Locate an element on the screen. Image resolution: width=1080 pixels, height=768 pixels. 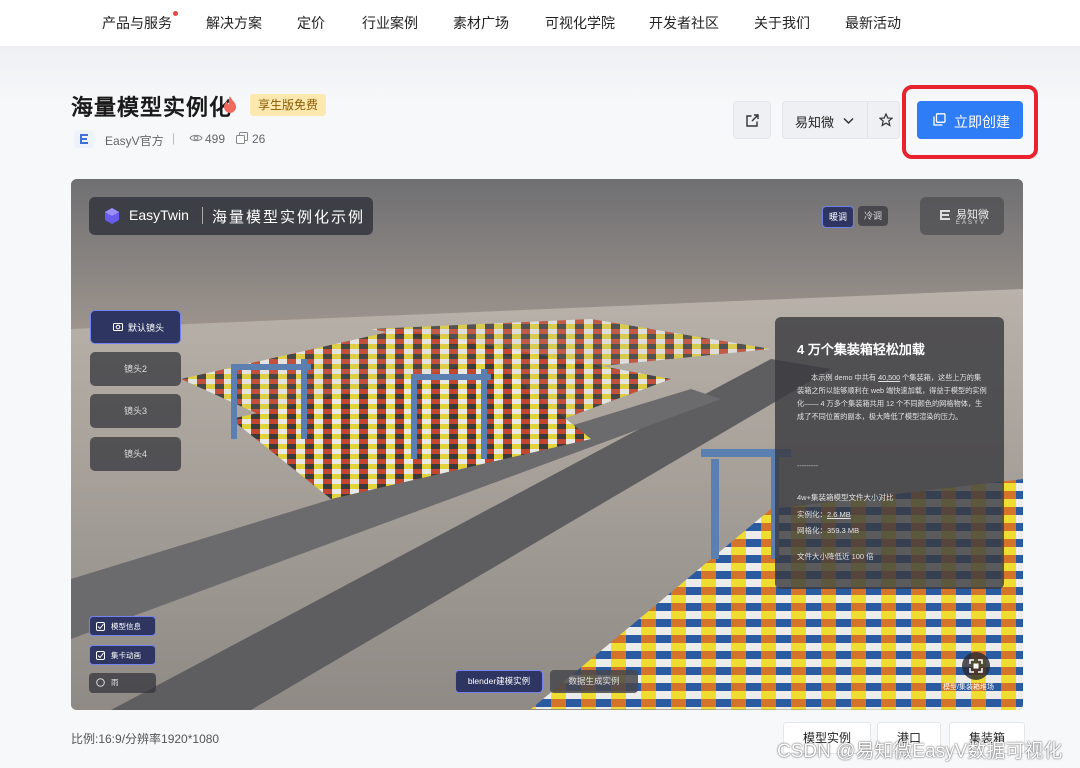
create-now-button: 立即创建 is located at coordinates (970, 120).